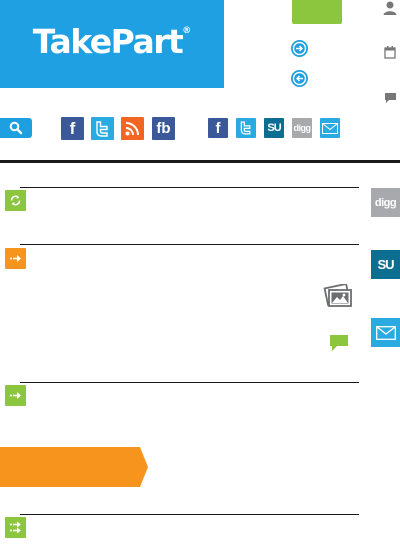 This screenshot has width=400, height=550. I want to click on featured-tab, so click(74, 467).